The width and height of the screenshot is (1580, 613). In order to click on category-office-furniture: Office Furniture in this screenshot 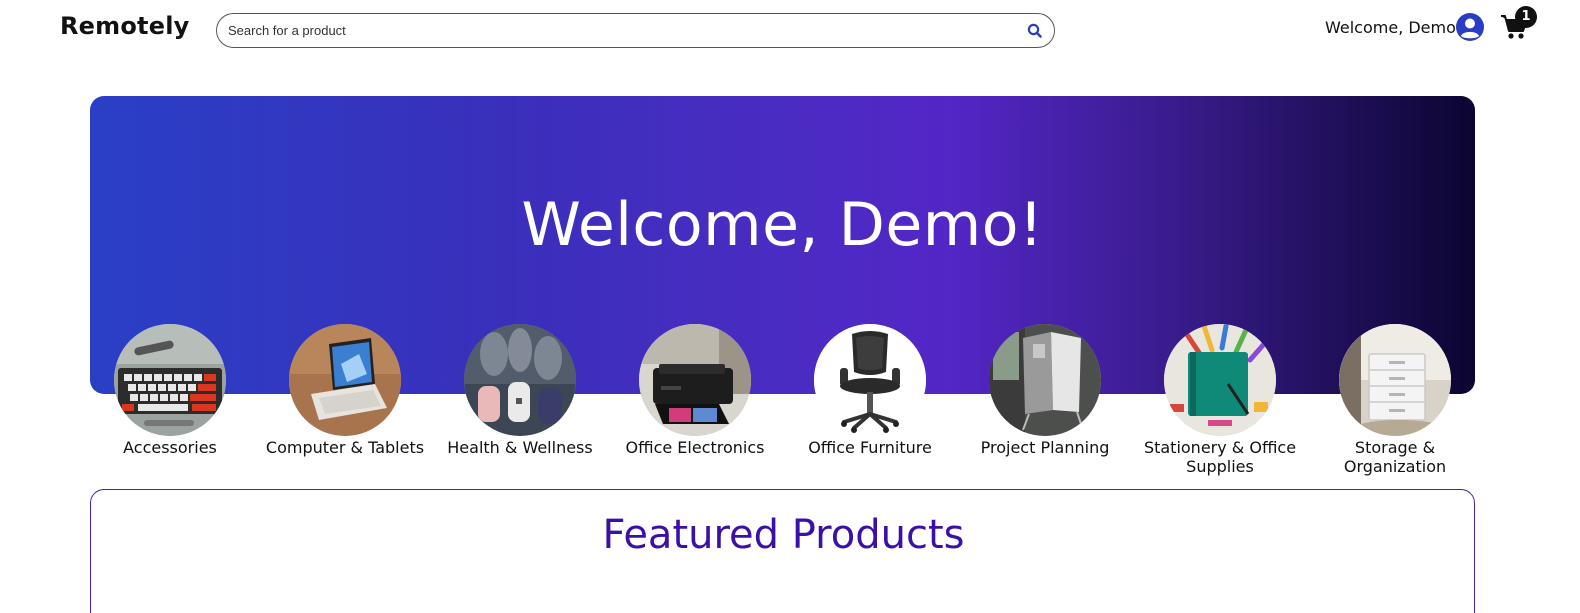, I will do `click(870, 404)`.